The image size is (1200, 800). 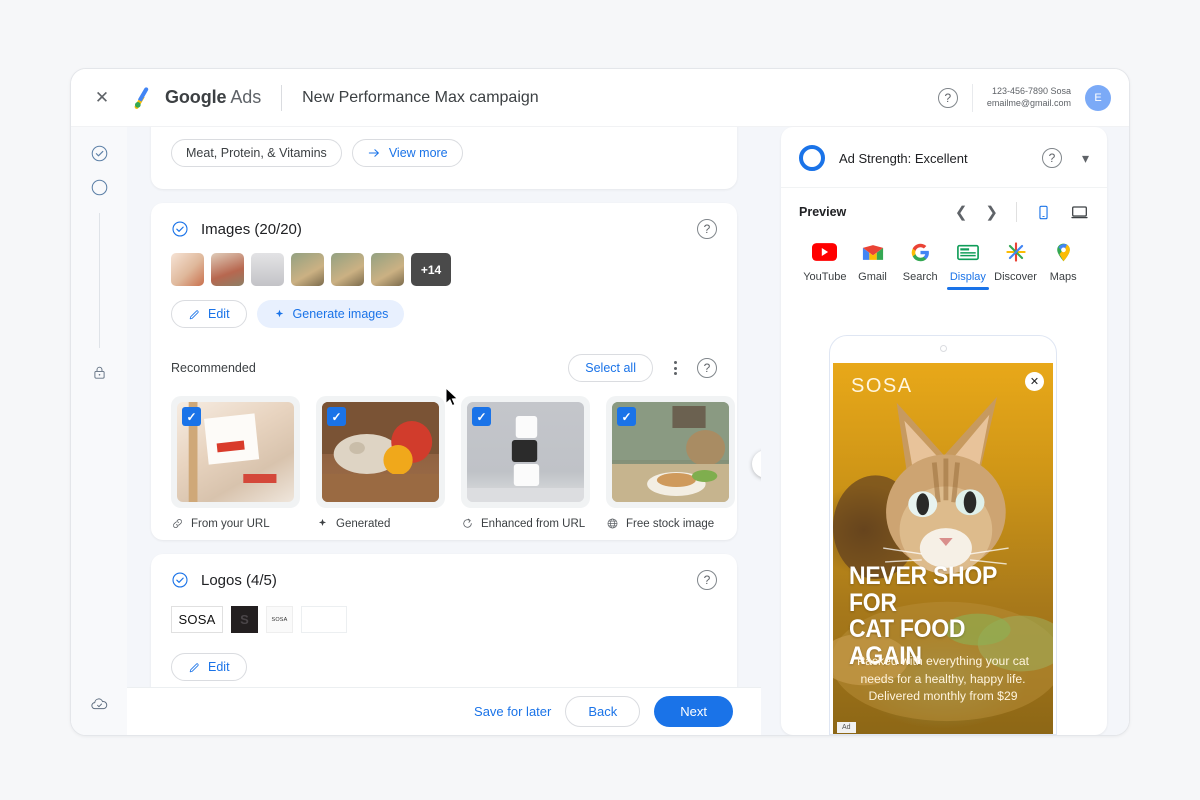 What do you see at coordinates (903, 158) in the screenshot?
I see `ad-strength-label: Ad Strength: Excellent` at bounding box center [903, 158].